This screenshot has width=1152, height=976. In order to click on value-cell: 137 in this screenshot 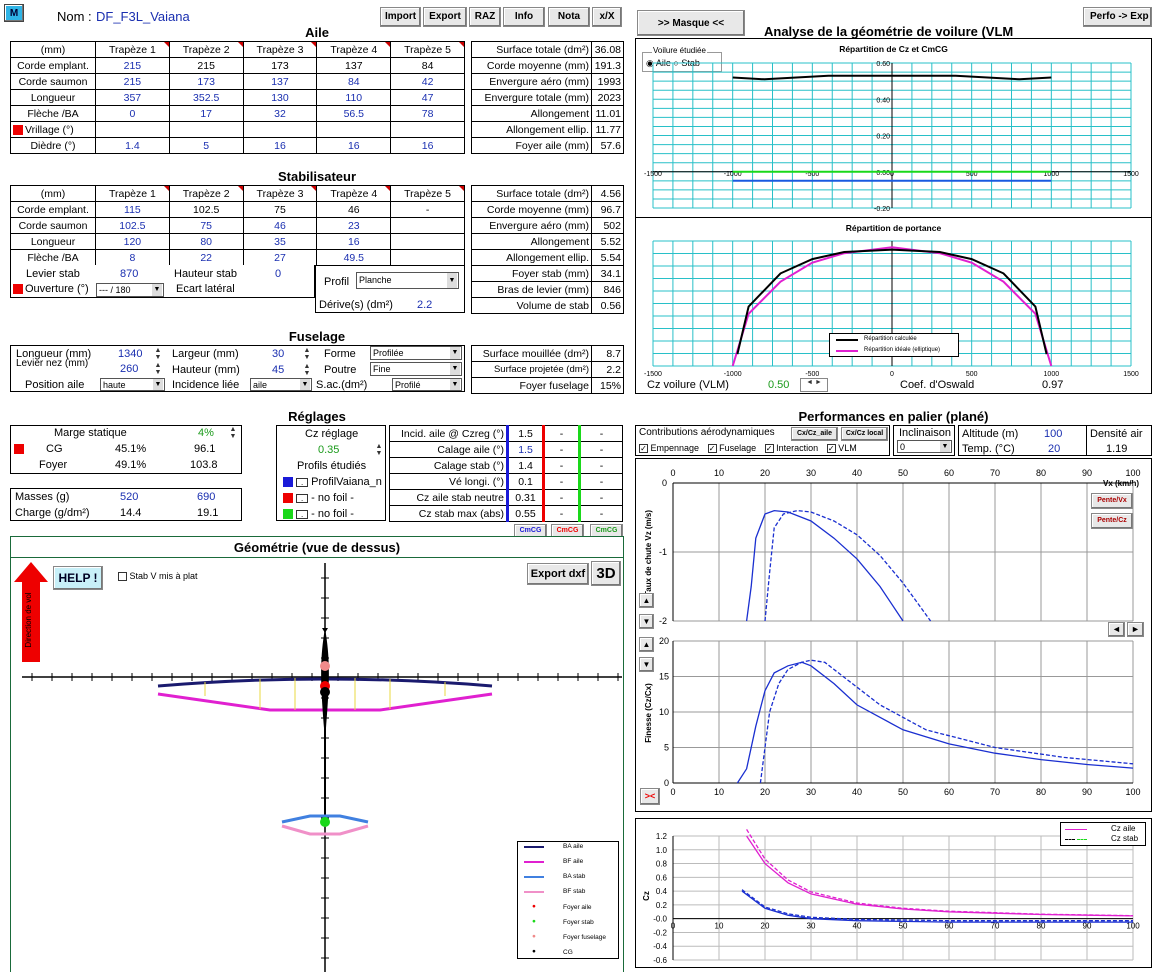, I will do `click(354, 65)`.